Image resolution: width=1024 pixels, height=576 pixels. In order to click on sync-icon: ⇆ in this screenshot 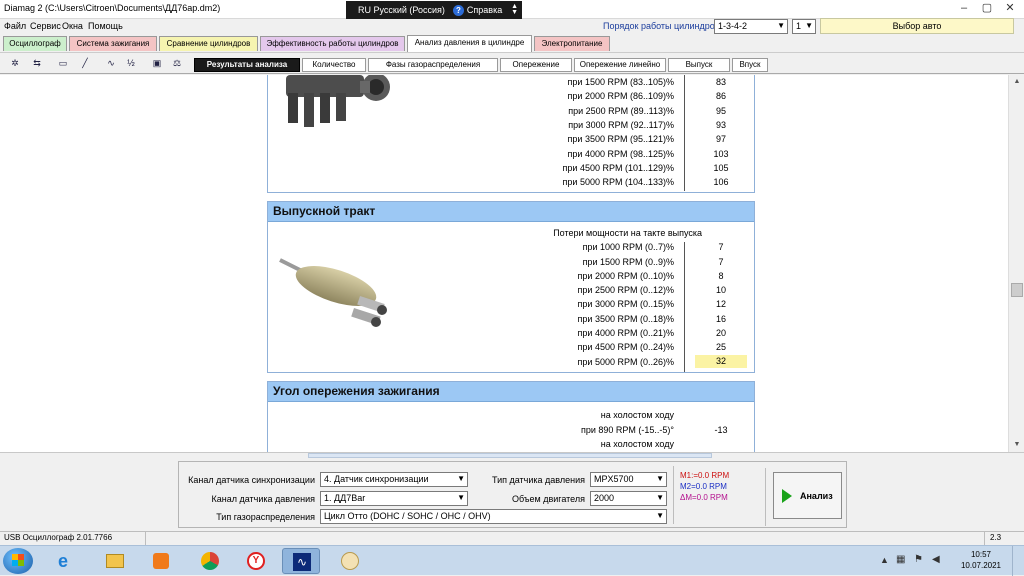, I will do `click(37, 64)`.